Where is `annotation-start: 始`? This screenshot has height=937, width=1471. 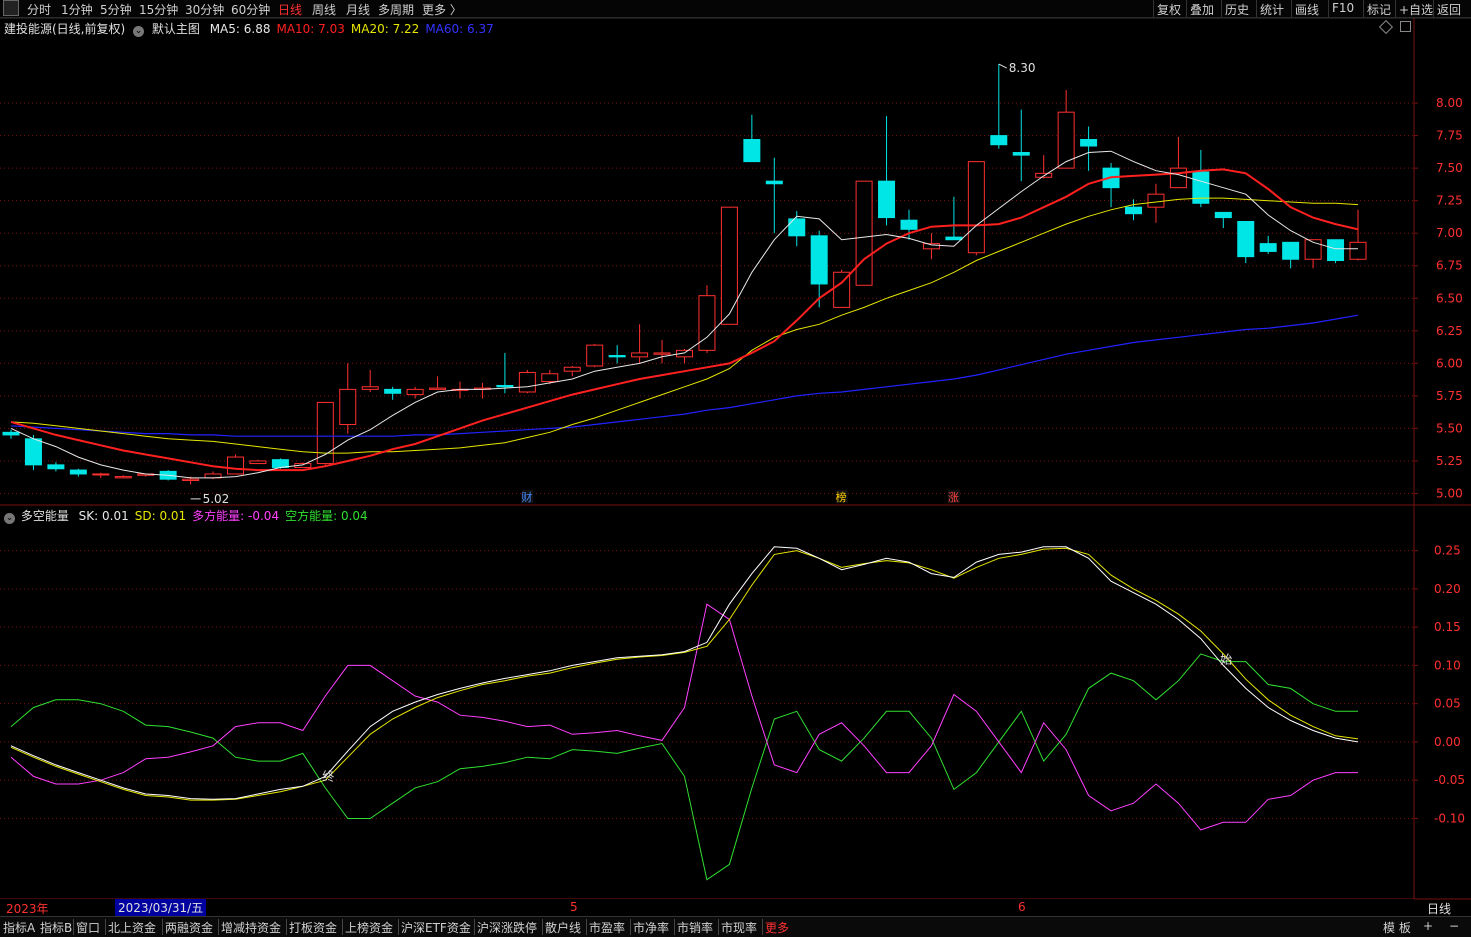 annotation-start: 始 is located at coordinates (1226, 659).